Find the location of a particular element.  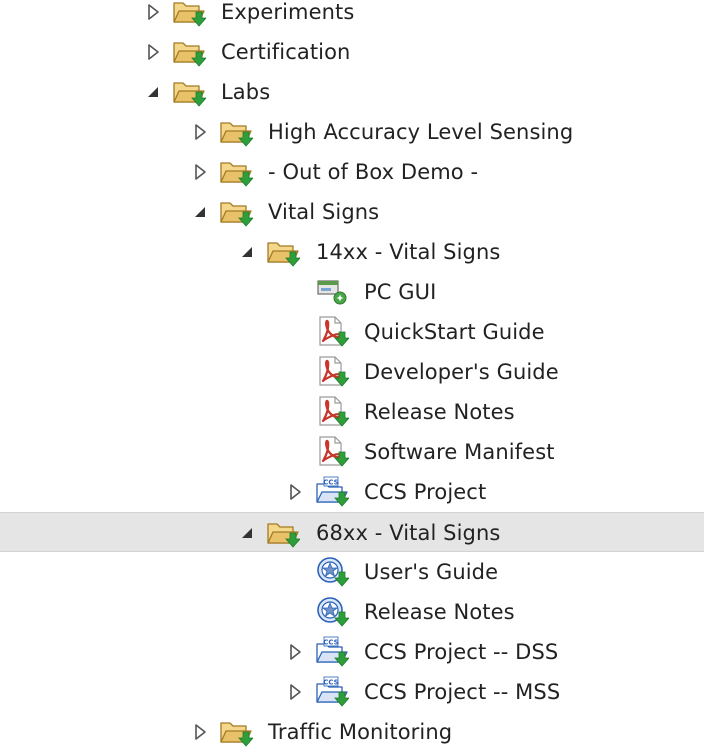

tree-item-label: Experiments is located at coordinates (288, 12).